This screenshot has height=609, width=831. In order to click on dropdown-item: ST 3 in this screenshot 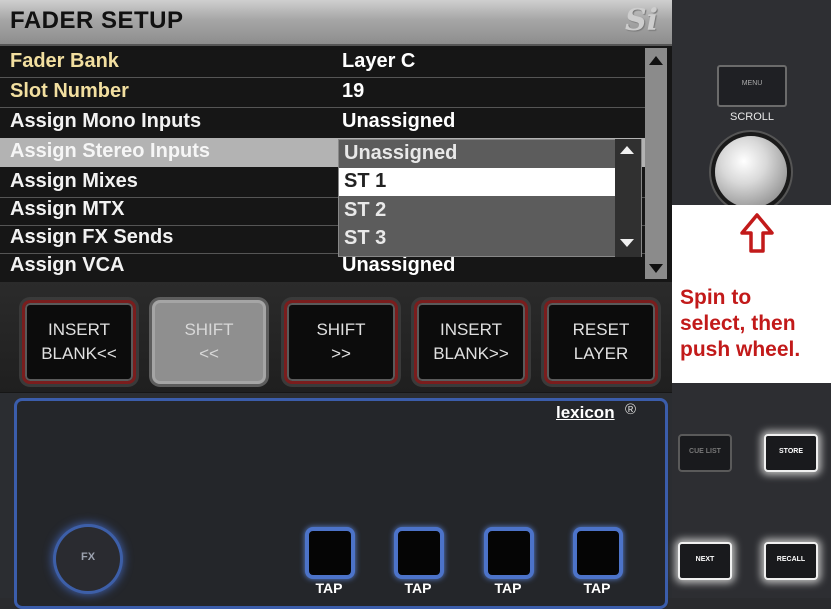, I will do `click(477, 239)`.